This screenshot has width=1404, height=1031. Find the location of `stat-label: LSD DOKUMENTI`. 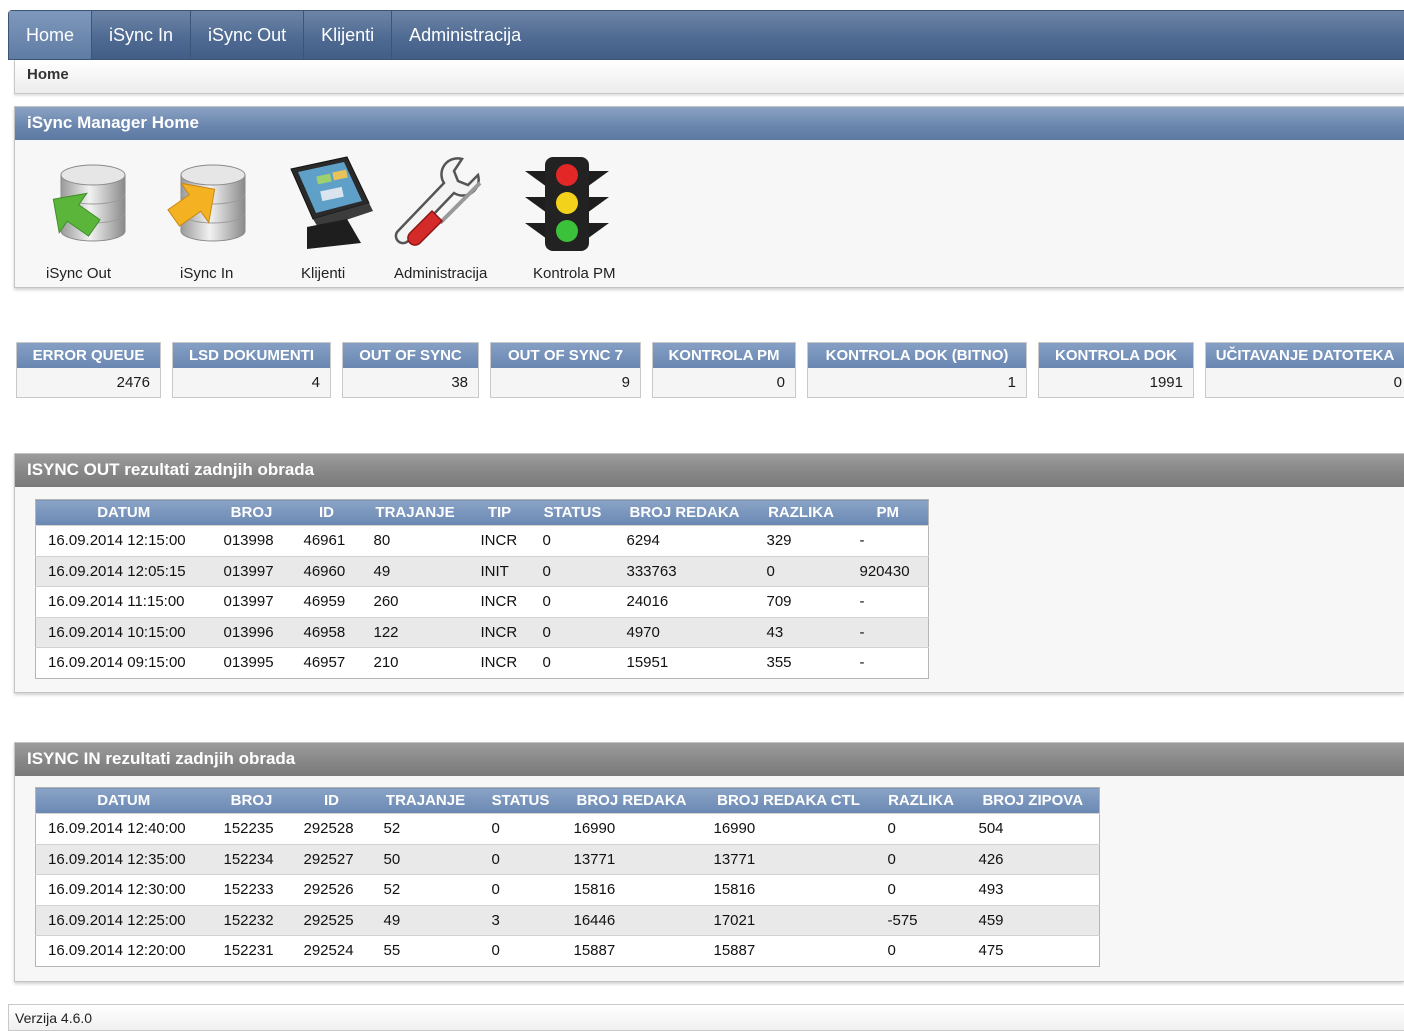

stat-label: LSD DOKUMENTI is located at coordinates (251, 355).